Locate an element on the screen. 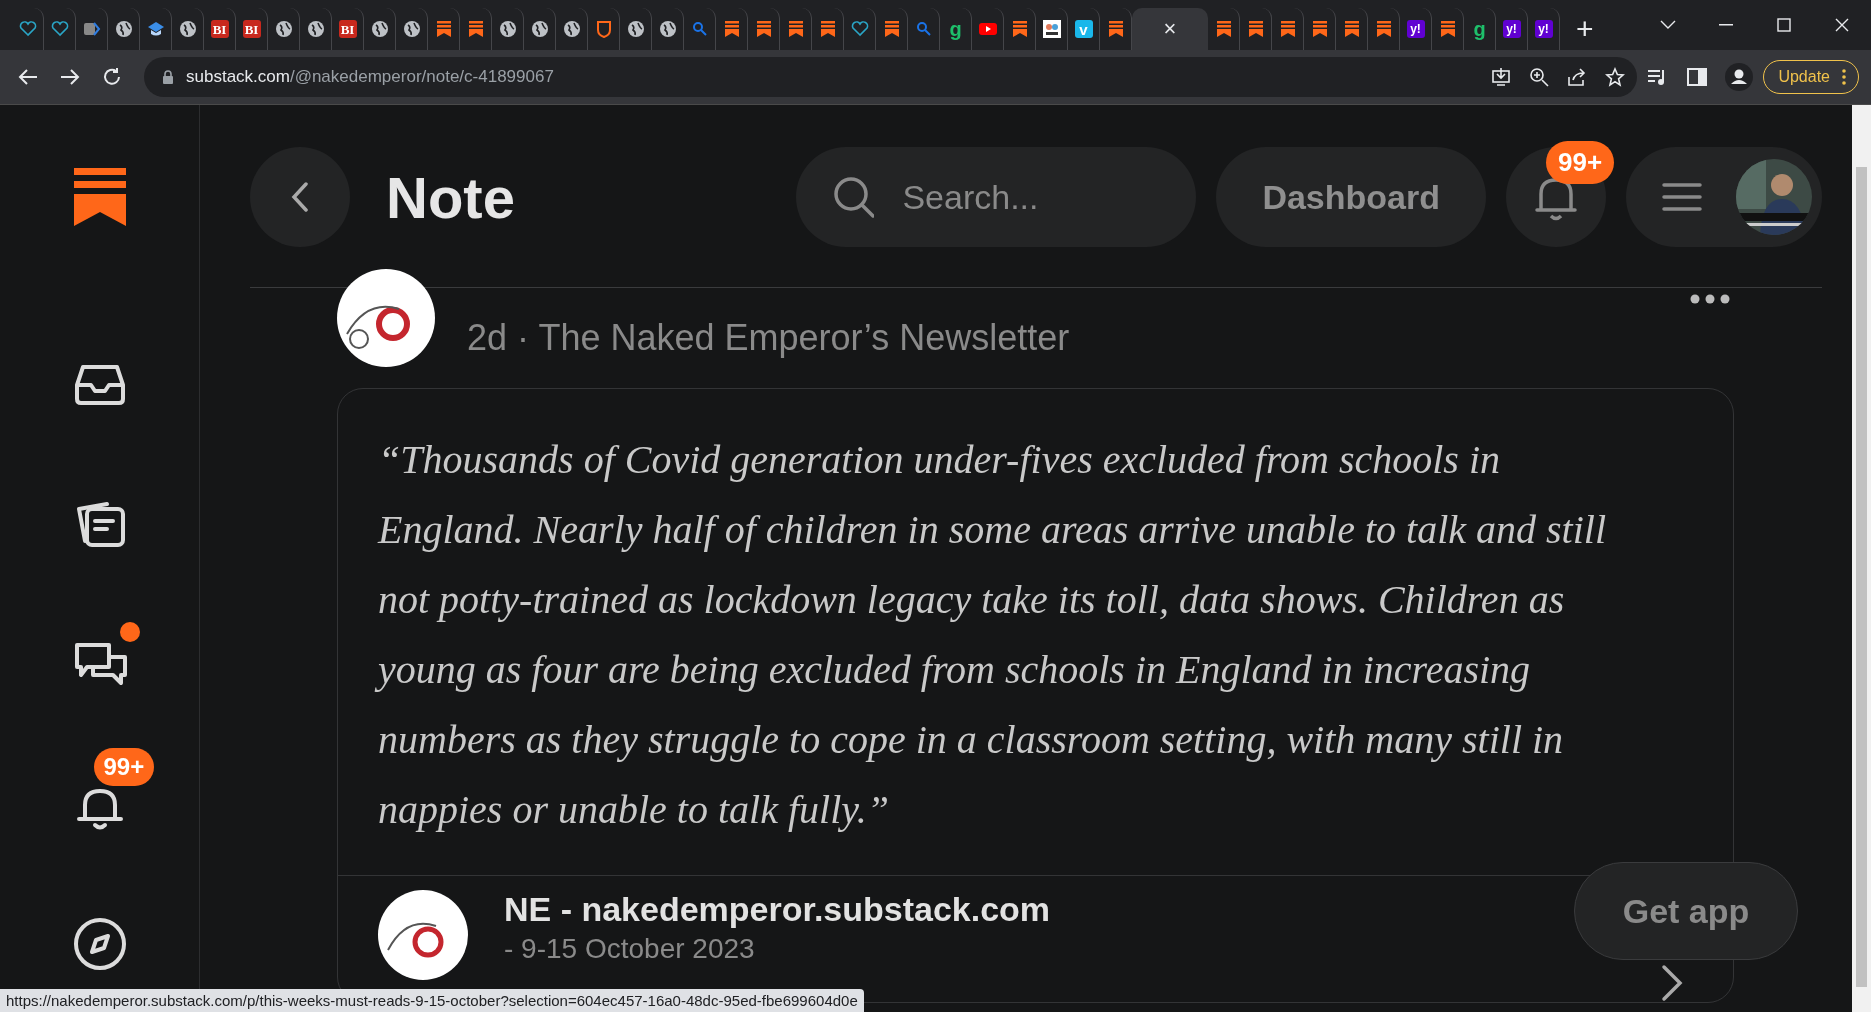  shield-icon is located at coordinates (603, 29).